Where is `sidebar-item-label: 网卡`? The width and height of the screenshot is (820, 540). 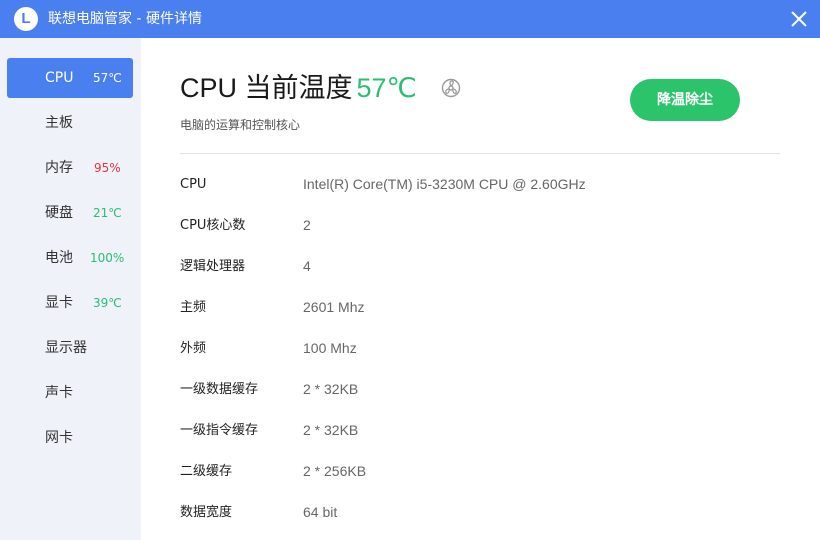
sidebar-item-label: 网卡 is located at coordinates (59, 438).